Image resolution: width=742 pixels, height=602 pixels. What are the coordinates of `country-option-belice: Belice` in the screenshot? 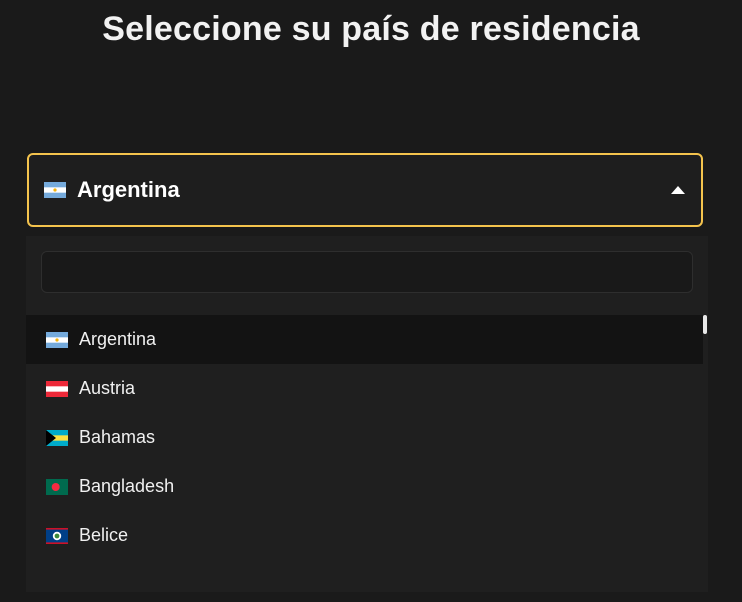 It's located at (364, 535).